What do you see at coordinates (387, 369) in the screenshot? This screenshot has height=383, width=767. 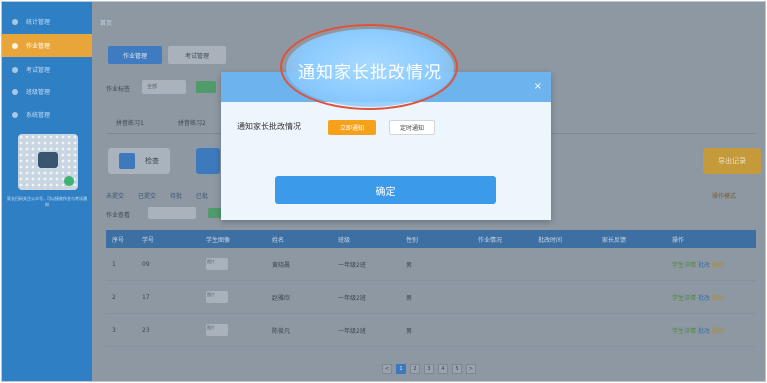 I see `page-prev: <` at bounding box center [387, 369].